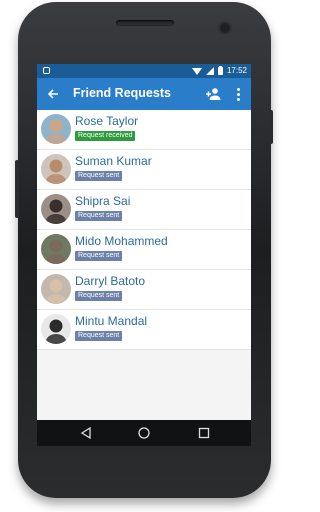 This screenshot has height=512, width=320. What do you see at coordinates (225, 28) in the screenshot?
I see `front-camera` at bounding box center [225, 28].